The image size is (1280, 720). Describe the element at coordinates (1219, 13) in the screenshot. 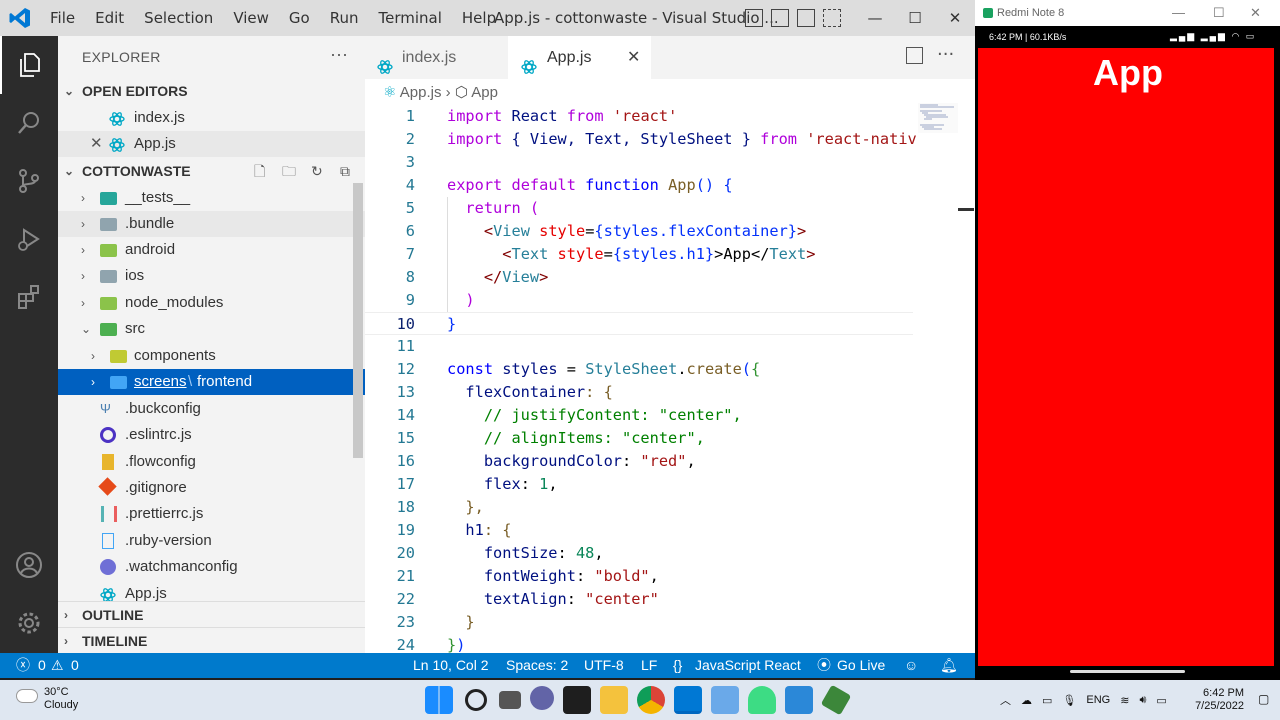

I see `phone-maximize-button: ☐` at that location.